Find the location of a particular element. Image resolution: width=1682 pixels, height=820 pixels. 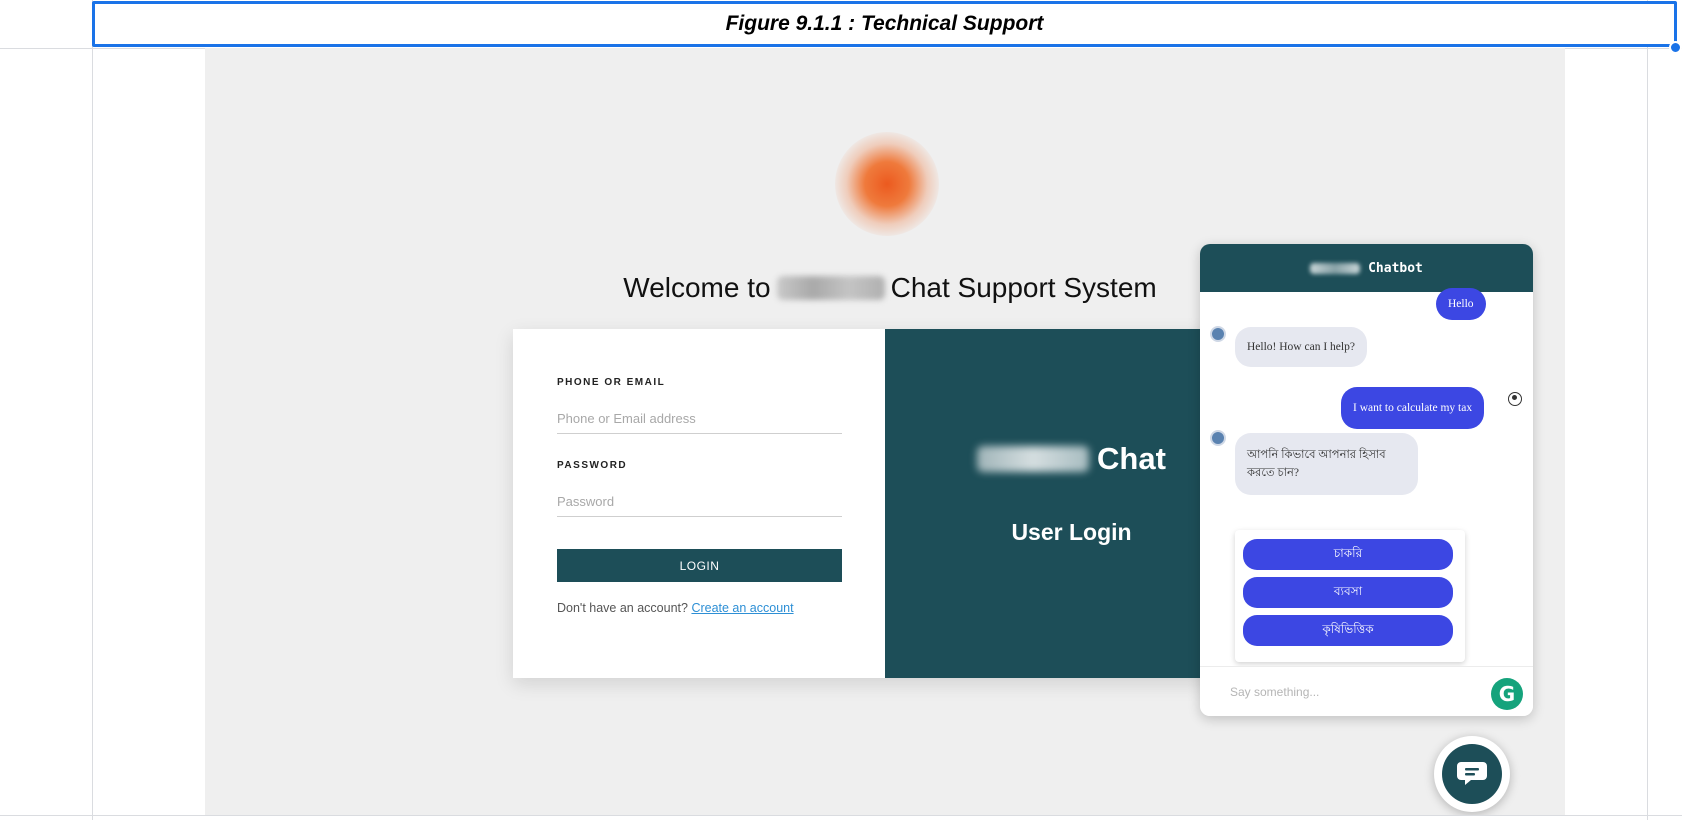

password-input is located at coordinates (699, 502).